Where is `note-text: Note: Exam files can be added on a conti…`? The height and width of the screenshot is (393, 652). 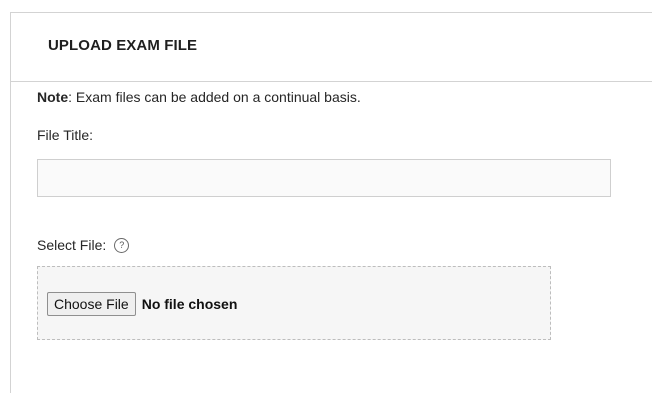 note-text: Note: Exam files can be added on a conti… is located at coordinates (199, 97).